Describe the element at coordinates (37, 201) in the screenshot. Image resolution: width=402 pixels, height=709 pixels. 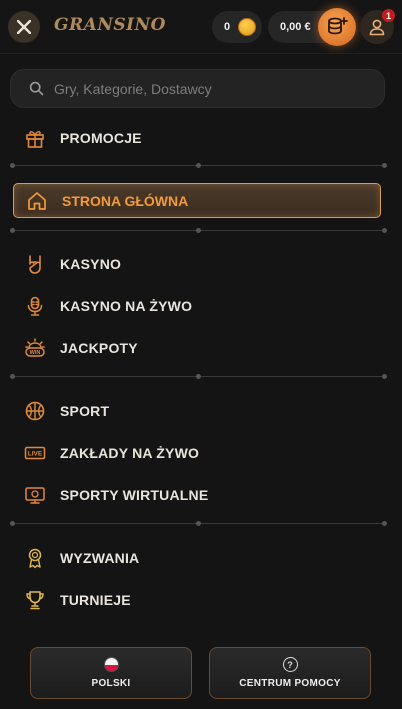
I see `home-icon` at that location.